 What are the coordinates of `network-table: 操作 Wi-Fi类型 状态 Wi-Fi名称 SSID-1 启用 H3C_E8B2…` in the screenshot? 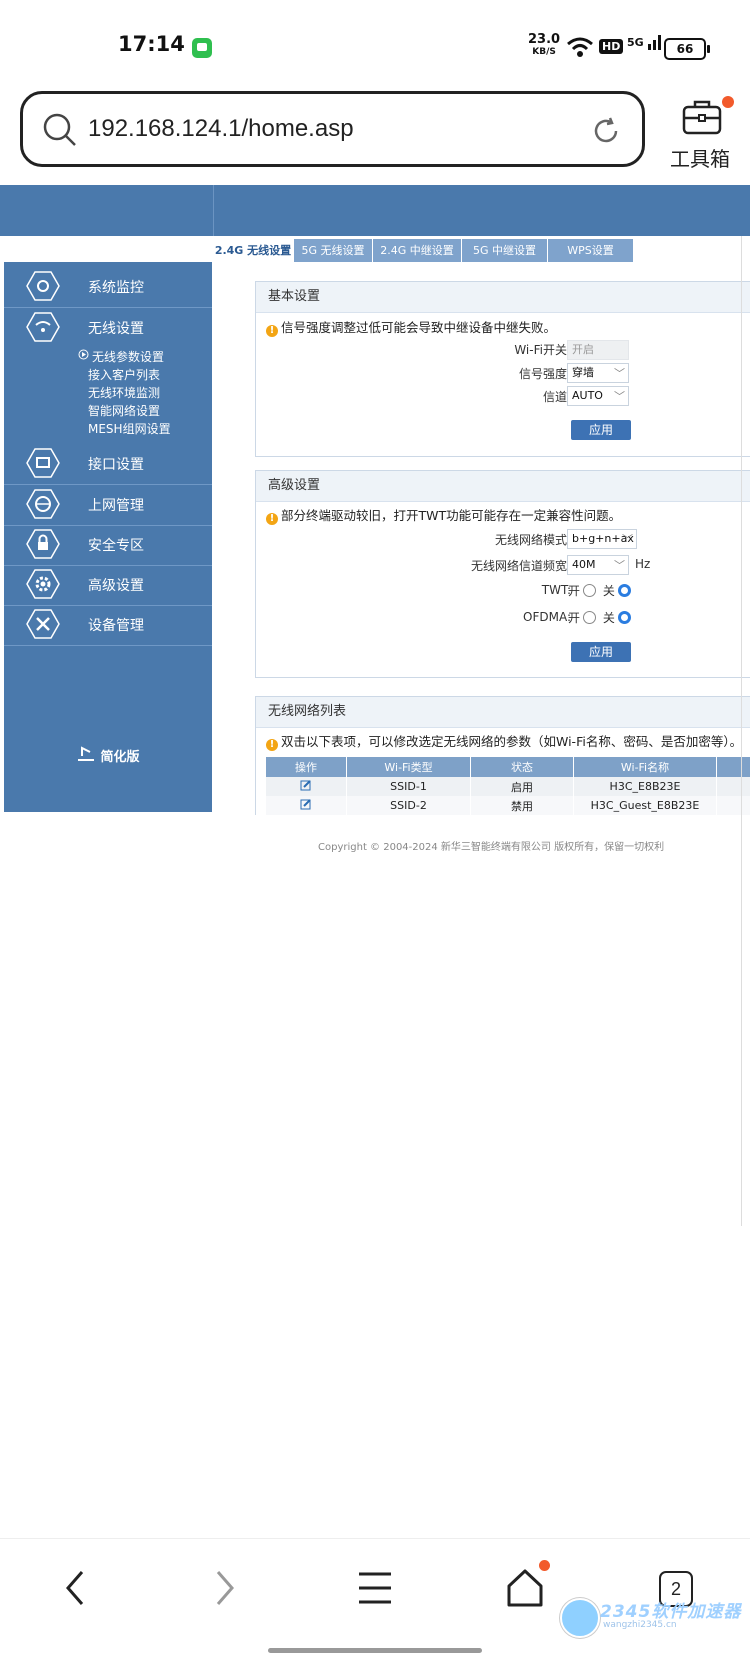 It's located at (508, 786).